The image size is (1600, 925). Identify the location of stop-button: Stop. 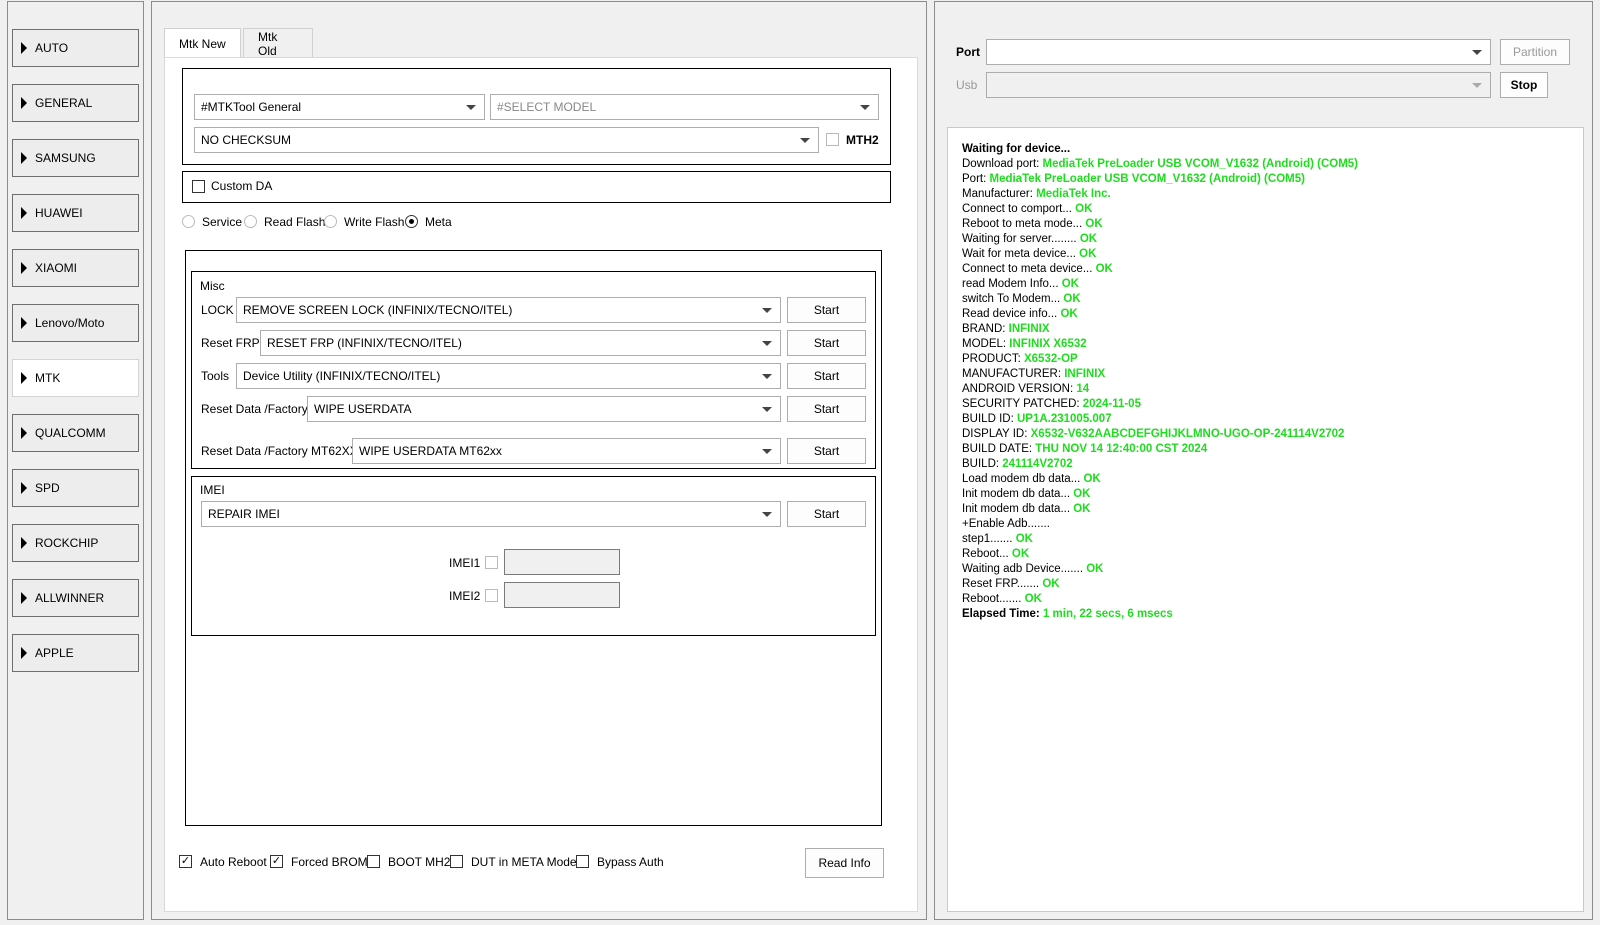
(1524, 85).